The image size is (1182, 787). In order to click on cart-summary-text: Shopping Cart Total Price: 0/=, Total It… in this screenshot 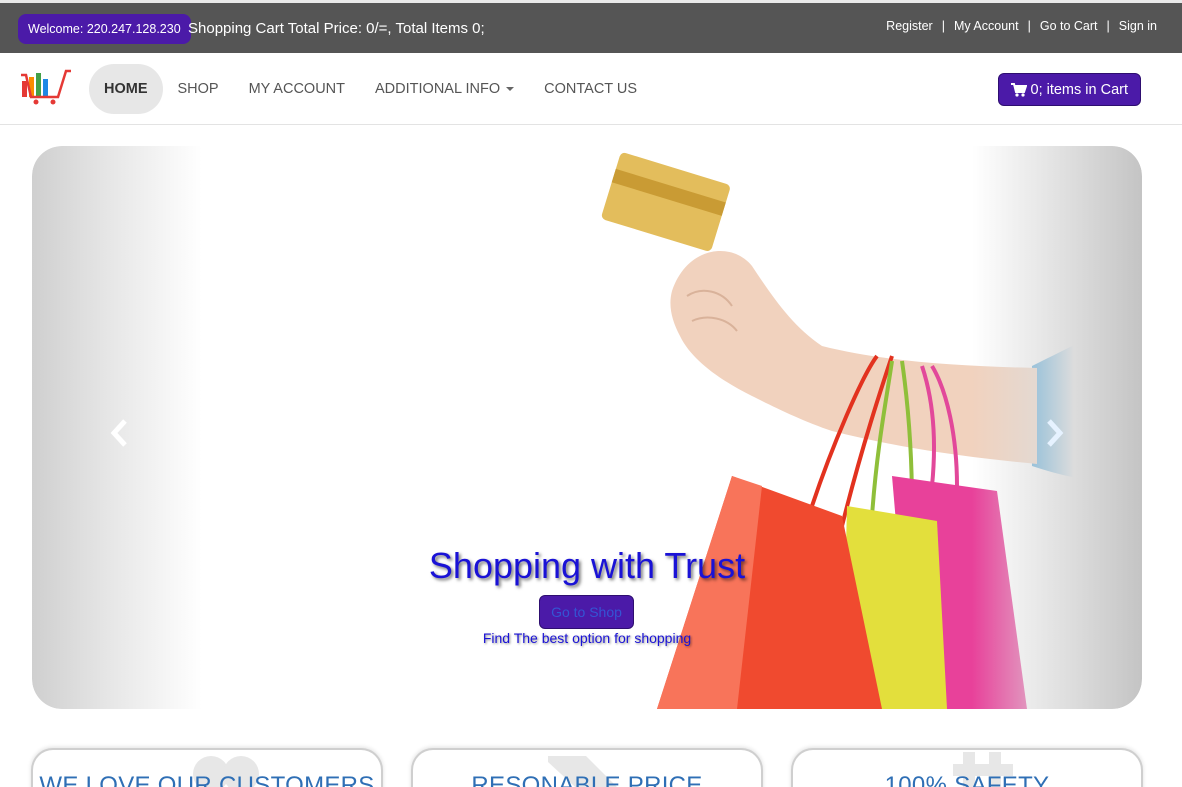, I will do `click(336, 28)`.